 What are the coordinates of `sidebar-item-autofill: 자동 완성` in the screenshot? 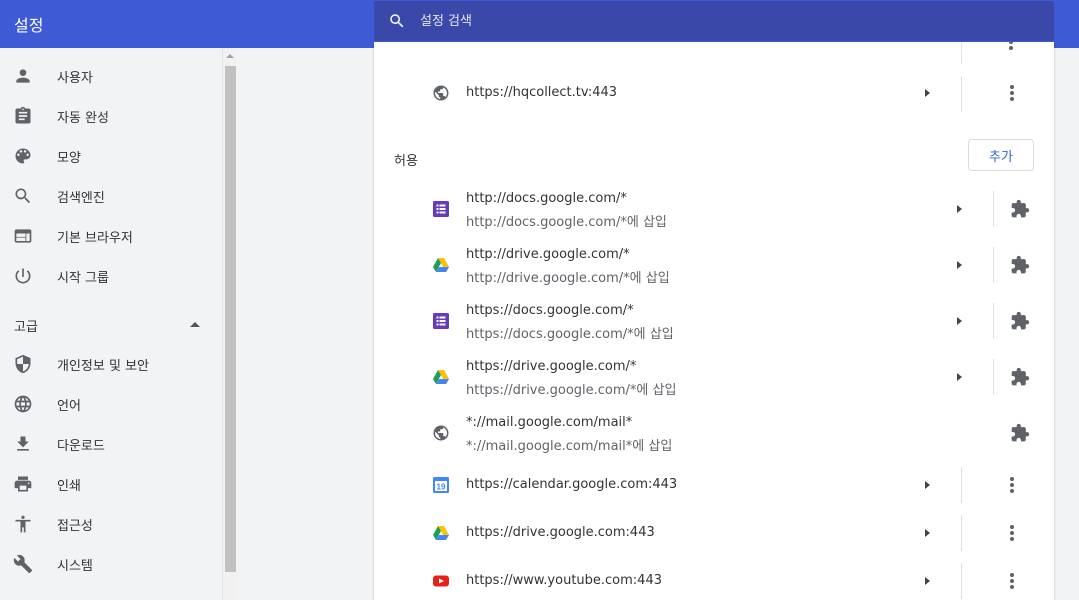 It's located at (111, 116).